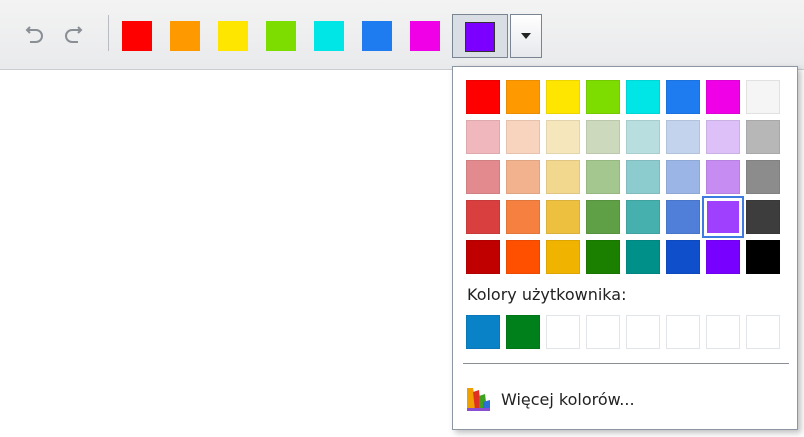  I want to click on color-dropdown-button, so click(526, 36).